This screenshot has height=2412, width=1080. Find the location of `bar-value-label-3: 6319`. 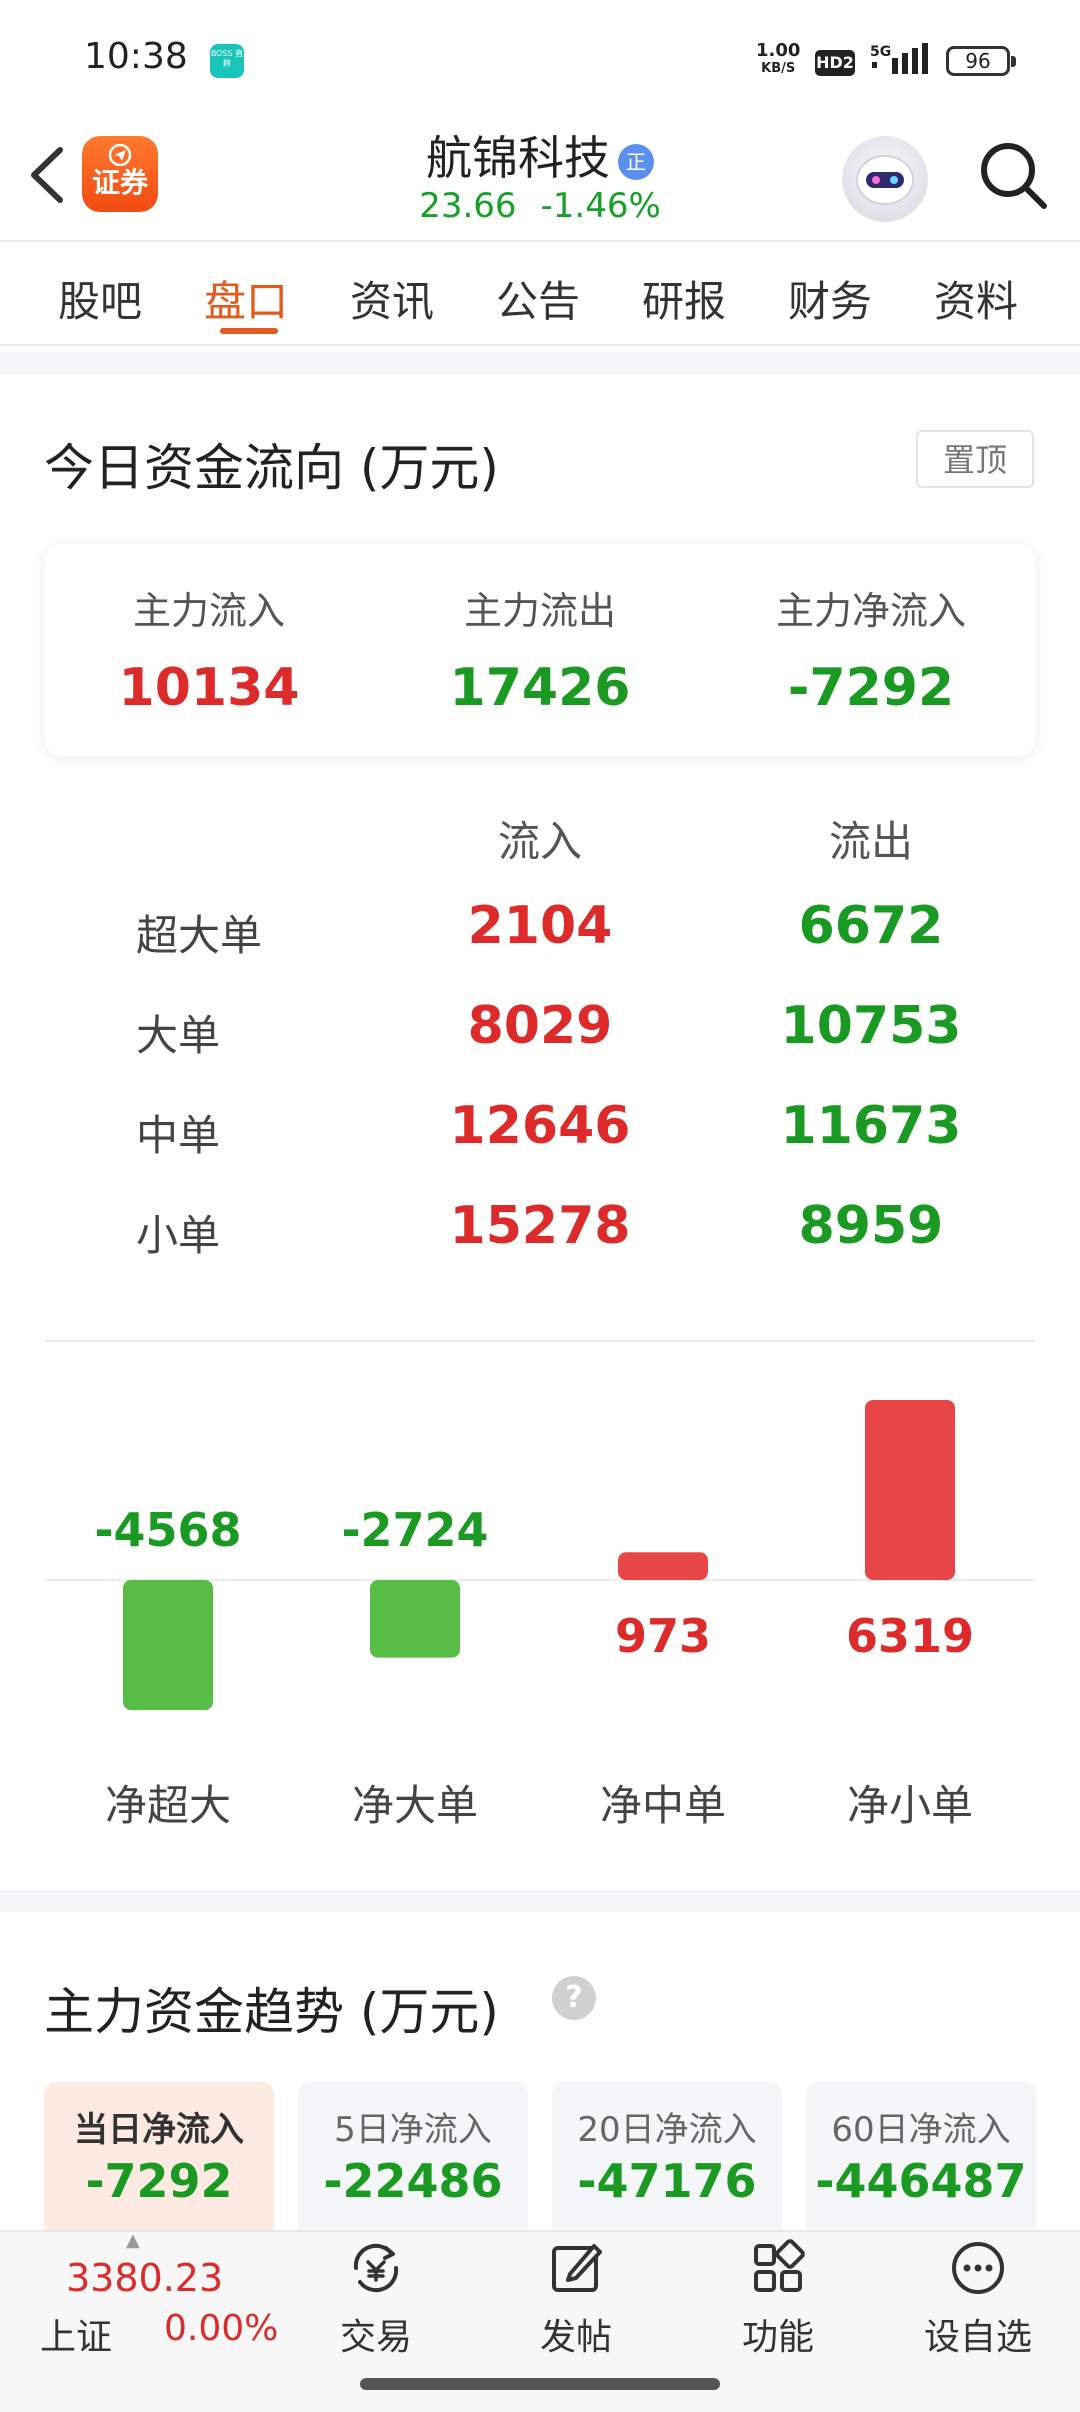

bar-value-label-3: 6319 is located at coordinates (910, 1636).